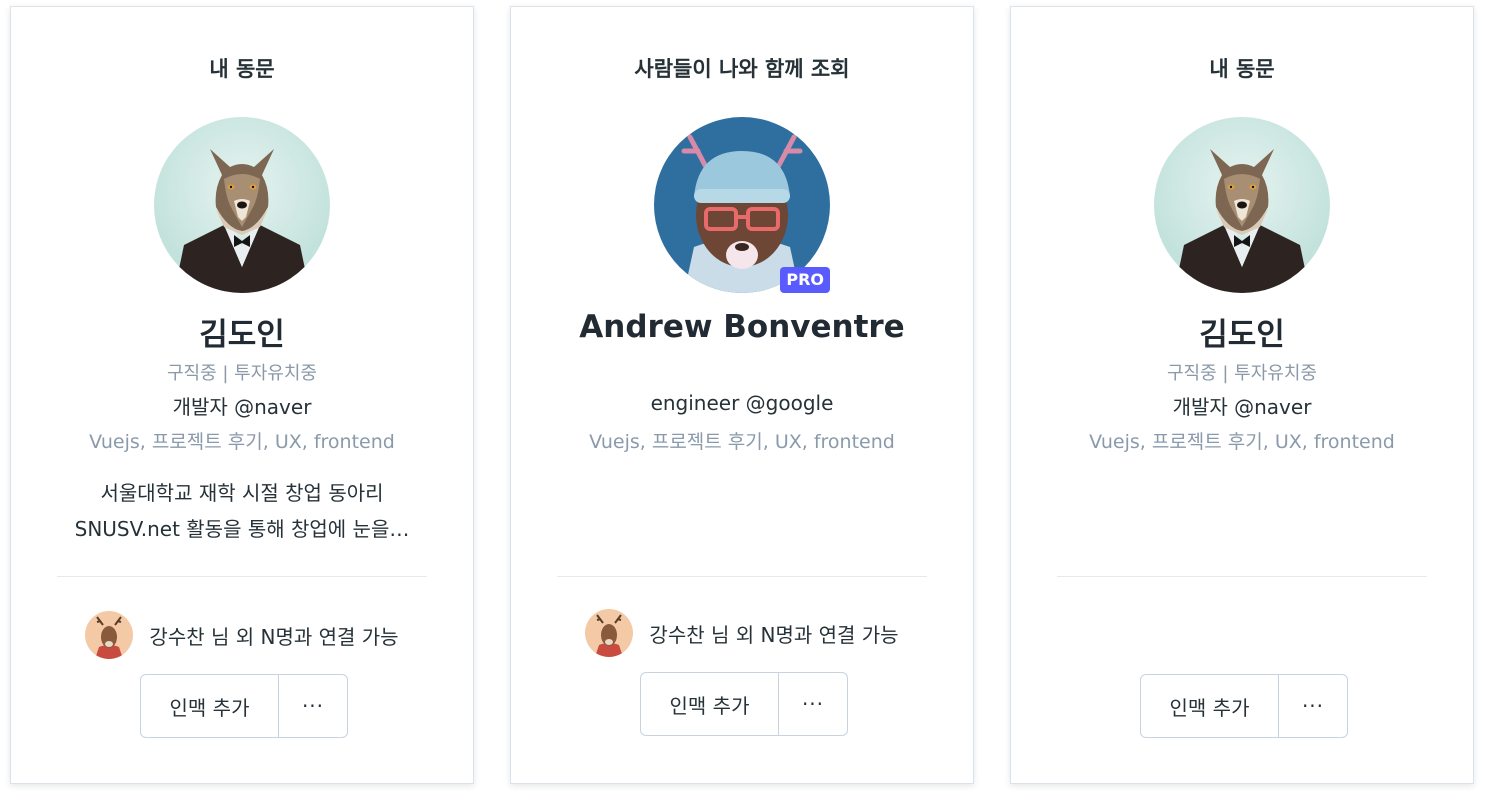 The height and width of the screenshot is (800, 1486). I want to click on avatar: PRO, so click(742, 205).